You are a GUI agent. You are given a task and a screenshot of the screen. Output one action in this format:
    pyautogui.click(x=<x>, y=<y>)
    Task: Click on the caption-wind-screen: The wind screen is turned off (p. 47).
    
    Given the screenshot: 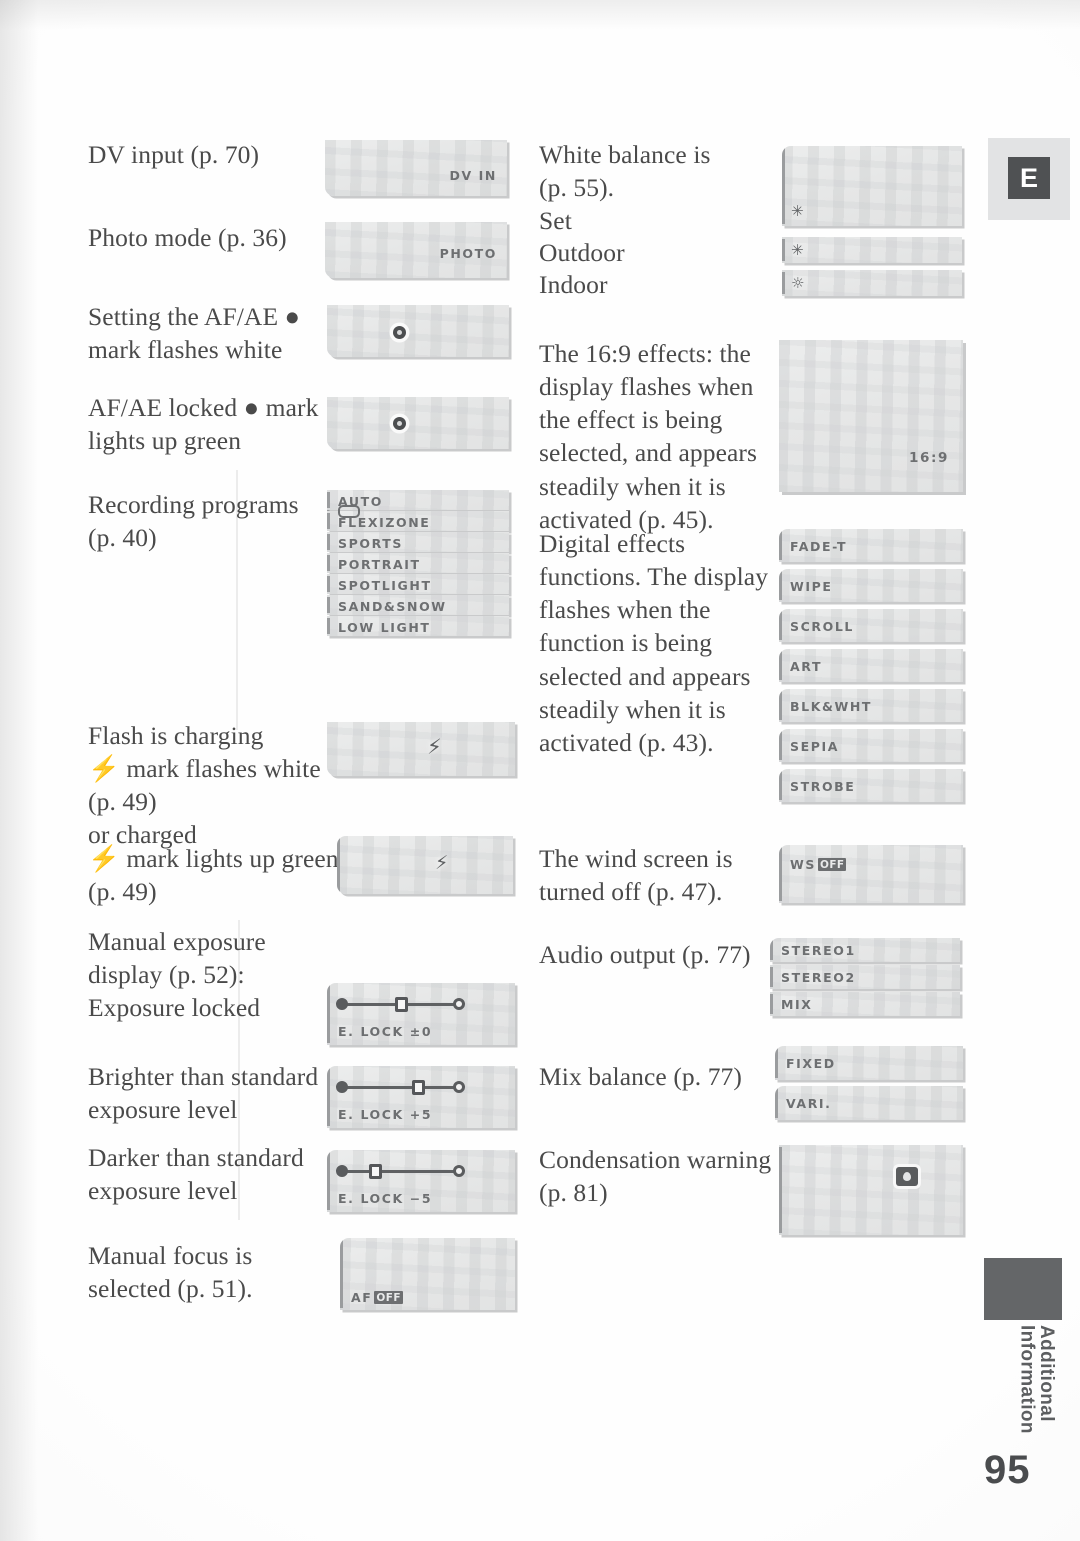 What is the action you would take?
    pyautogui.click(x=636, y=875)
    